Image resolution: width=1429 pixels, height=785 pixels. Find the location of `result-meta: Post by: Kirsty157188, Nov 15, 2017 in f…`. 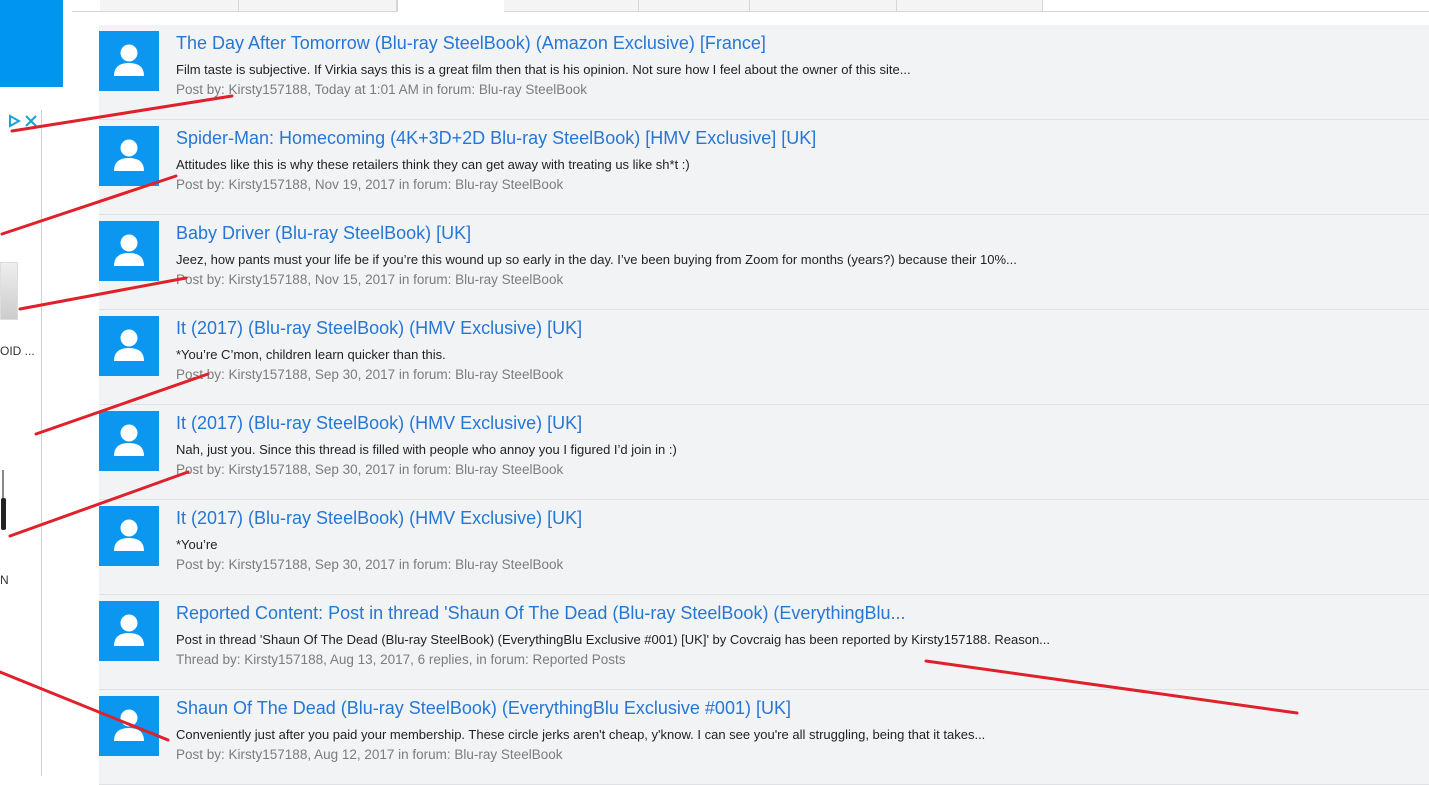

result-meta: Post by: Kirsty157188, Nov 15, 2017 in f… is located at coordinates (370, 279).